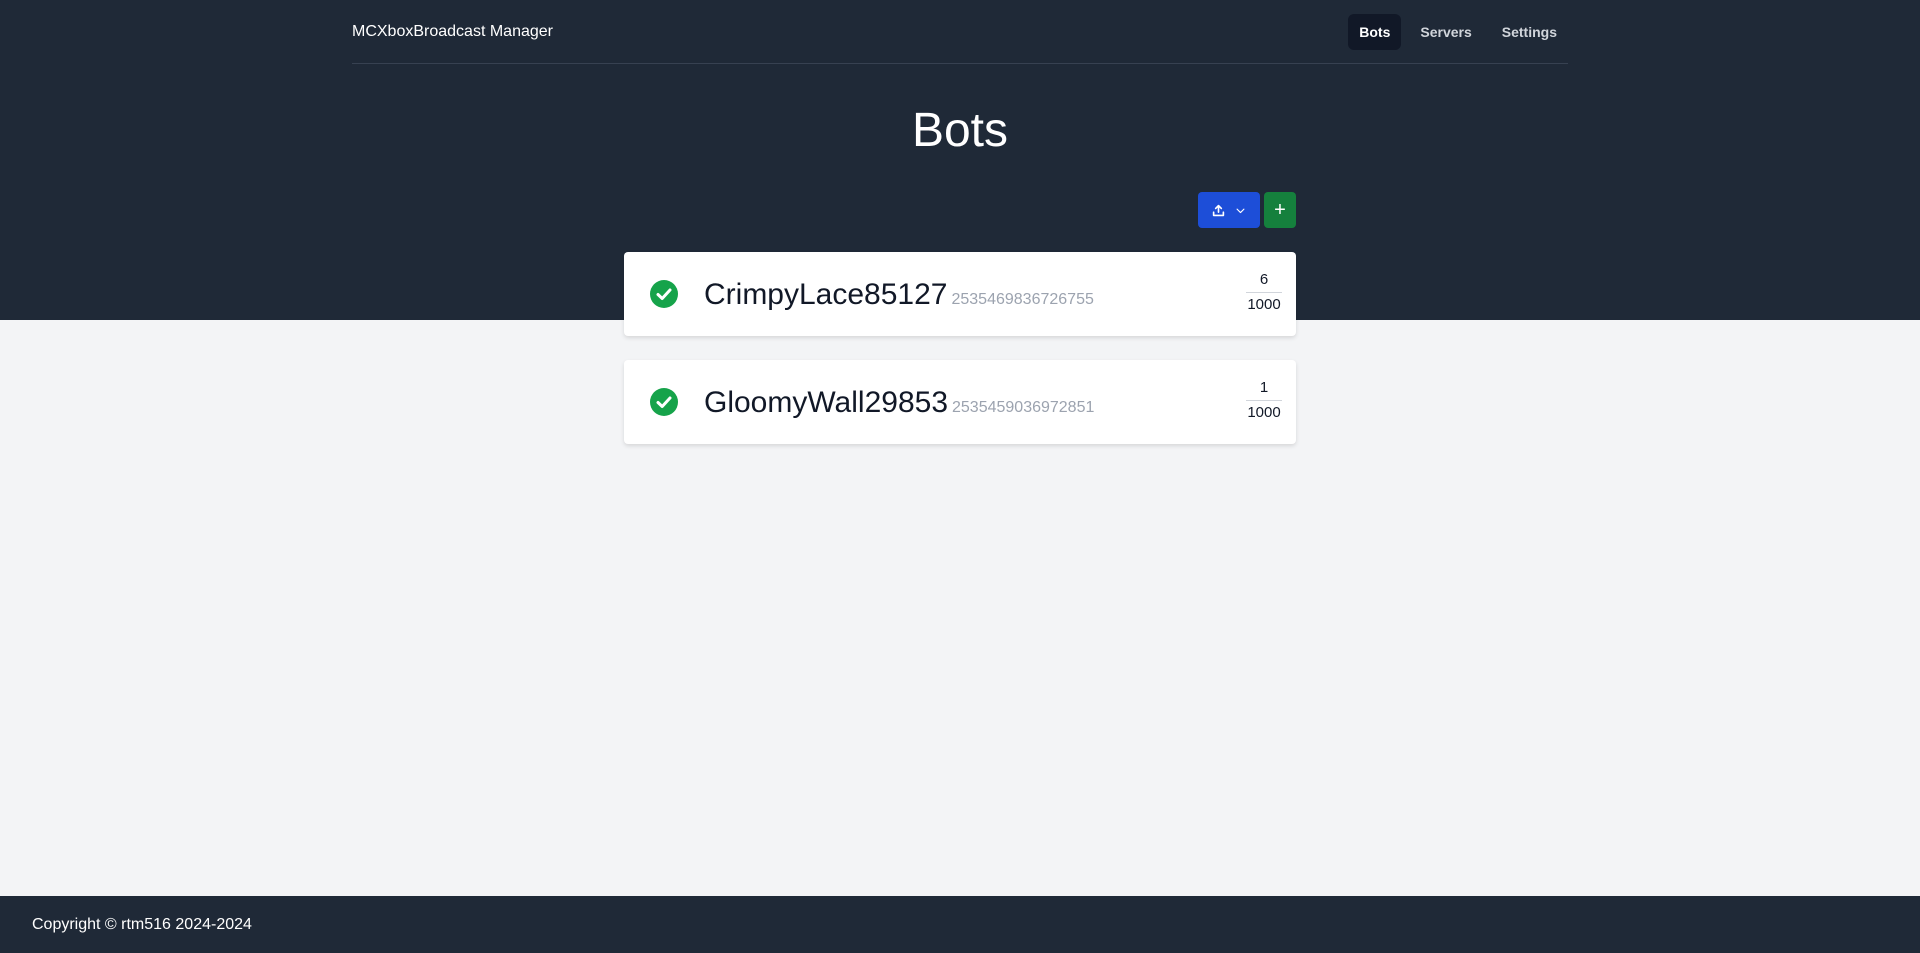 This screenshot has height=953, width=1920. What do you see at coordinates (452, 32) in the screenshot?
I see `brand-title: MCXboxBroadcast Manager` at bounding box center [452, 32].